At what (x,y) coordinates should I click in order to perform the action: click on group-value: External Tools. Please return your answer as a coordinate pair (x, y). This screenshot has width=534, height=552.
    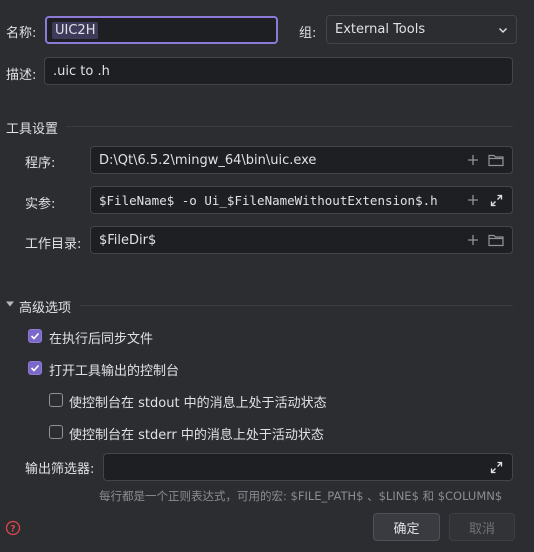
    Looking at the image, I should click on (380, 29).